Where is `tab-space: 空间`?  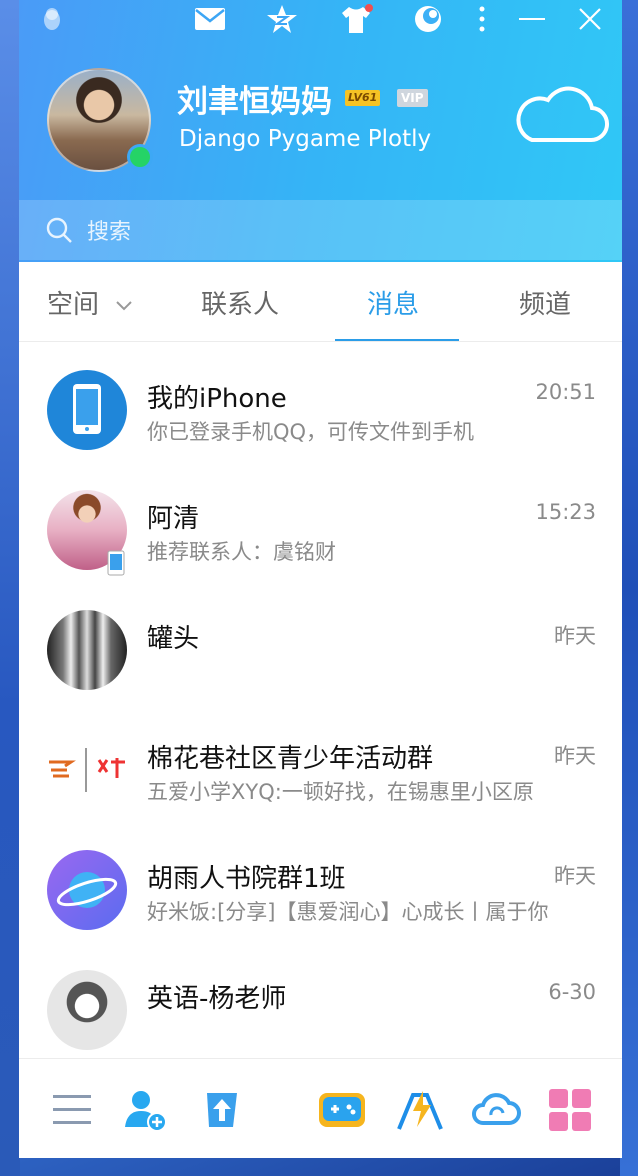
tab-space: 空间 is located at coordinates (90, 302).